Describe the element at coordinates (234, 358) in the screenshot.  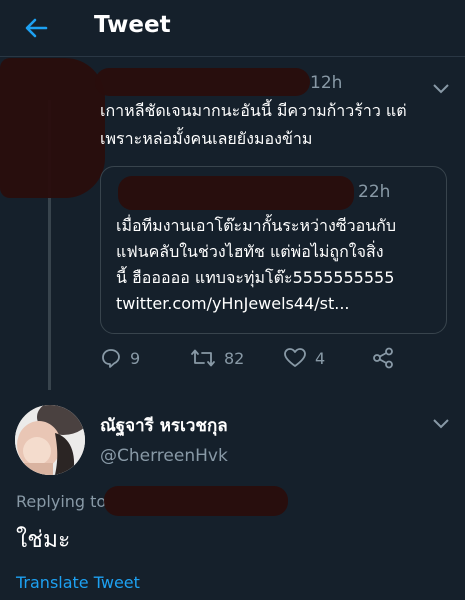
I see `retweet-count: 82` at that location.